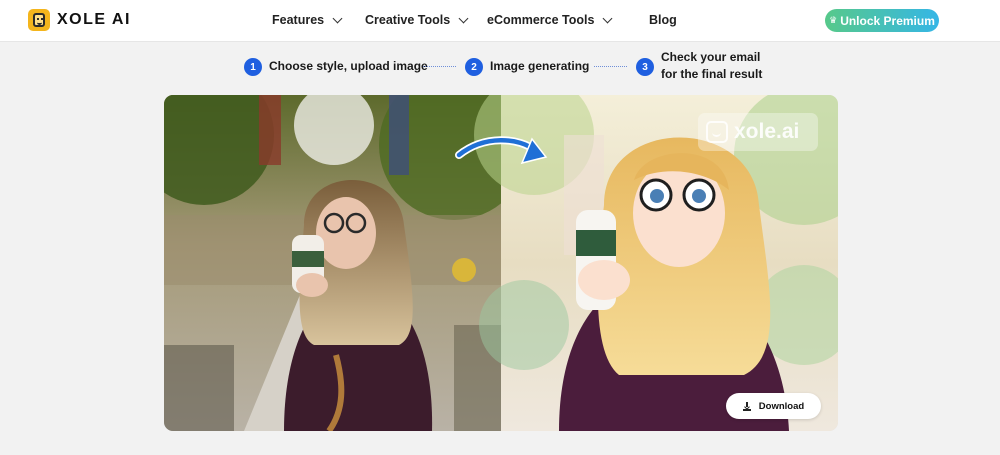  What do you see at coordinates (474, 67) in the screenshot?
I see `step-number-badge: 2` at bounding box center [474, 67].